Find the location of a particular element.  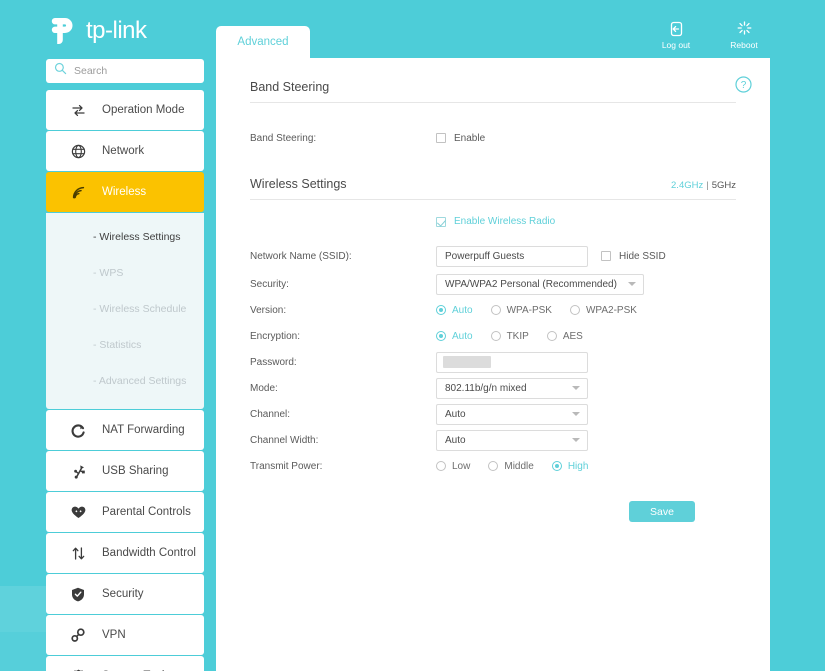

sidebar-subitem-wireless-schedule: - Wireless Schedule is located at coordinates (125, 309).